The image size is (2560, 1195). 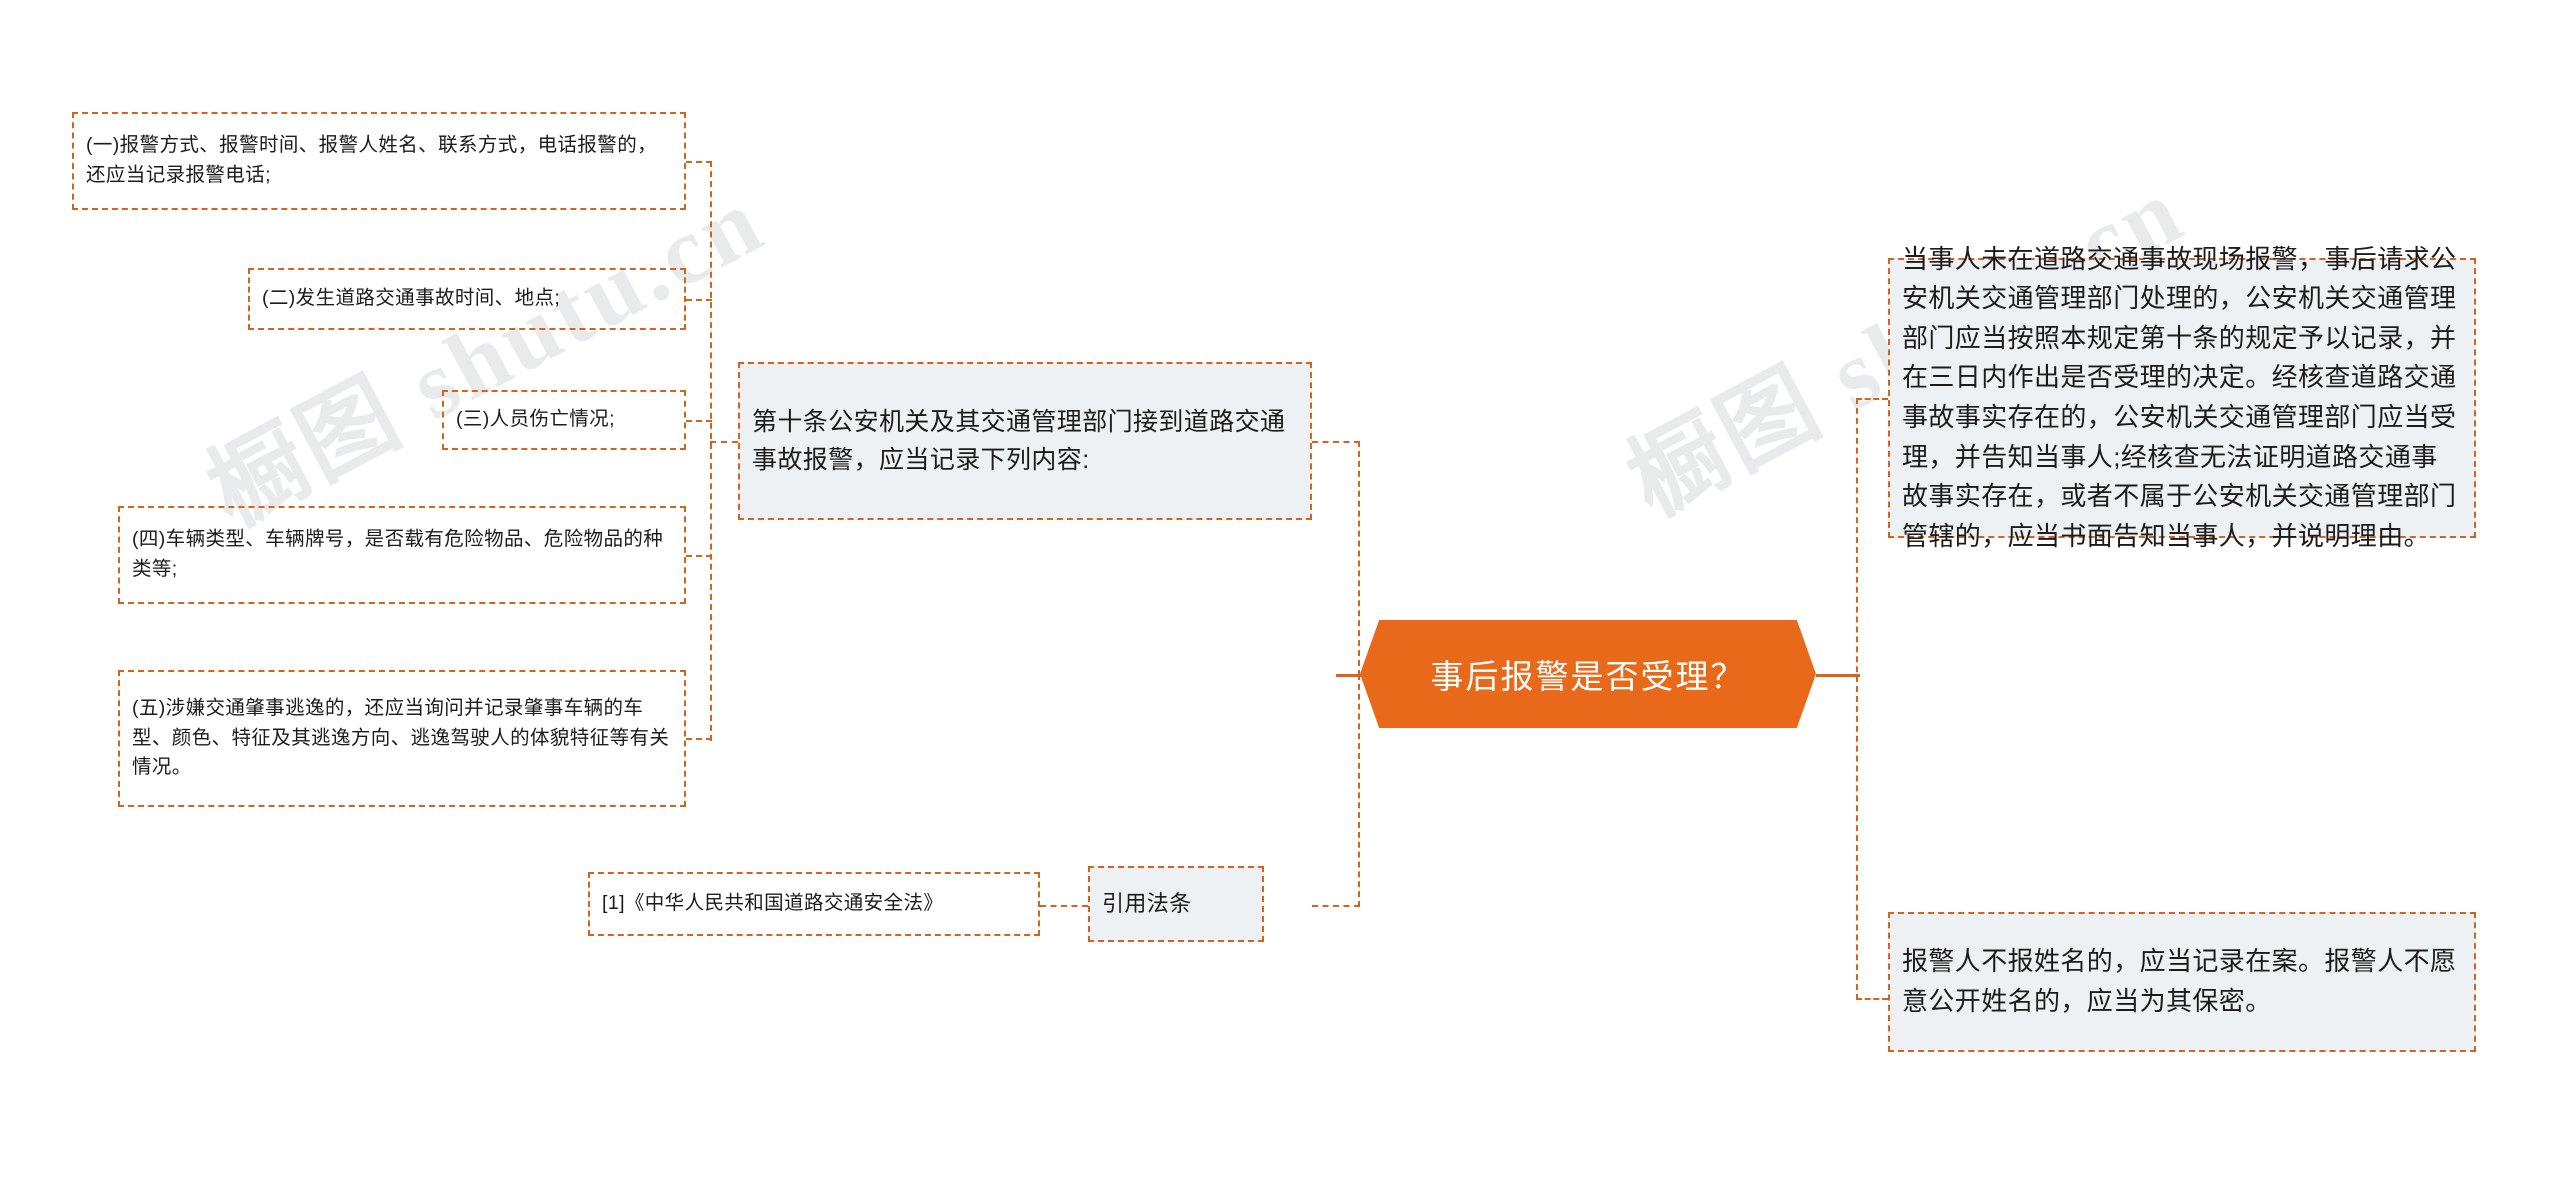 I want to click on center-topic-label: 事后报警是否受理？, so click(x=1588, y=676).